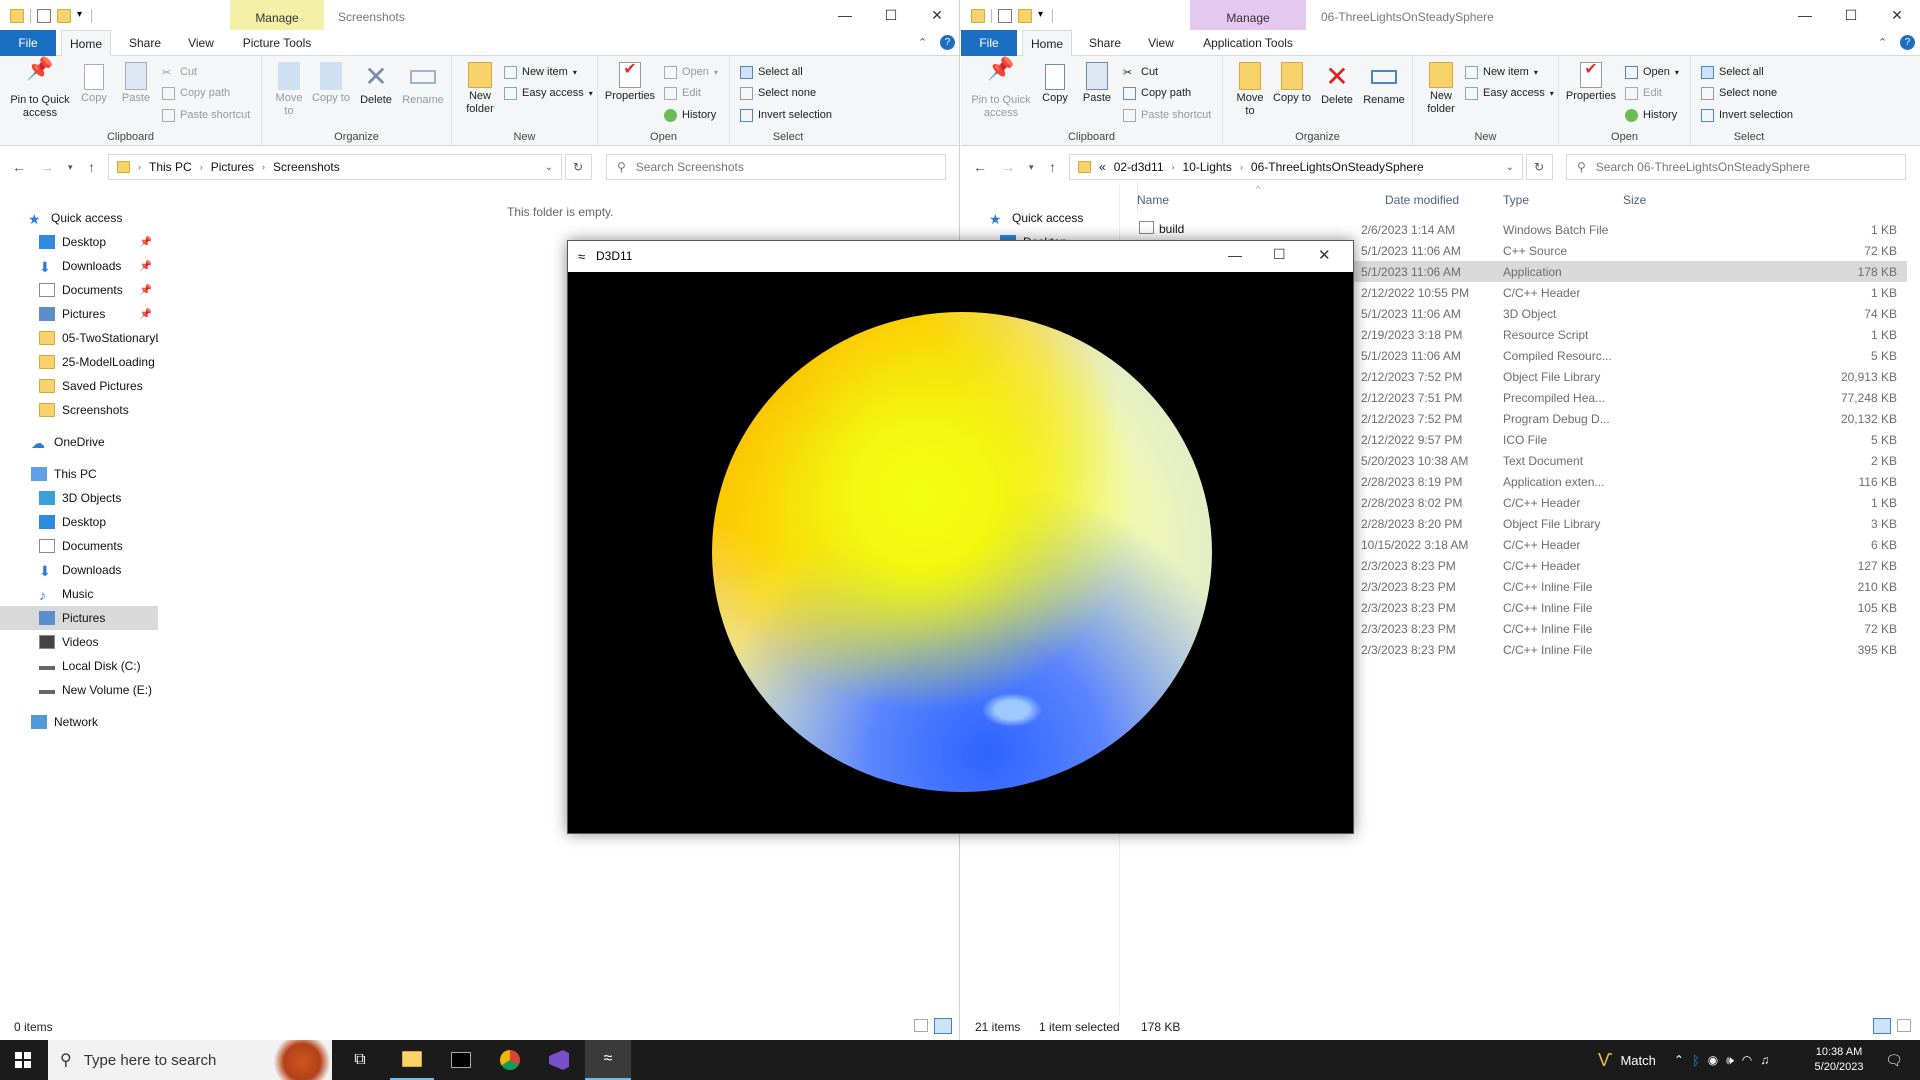 The height and width of the screenshot is (1080, 1920). What do you see at coordinates (232, 167) in the screenshot?
I see `breadcrumb-pictures: Pictures` at bounding box center [232, 167].